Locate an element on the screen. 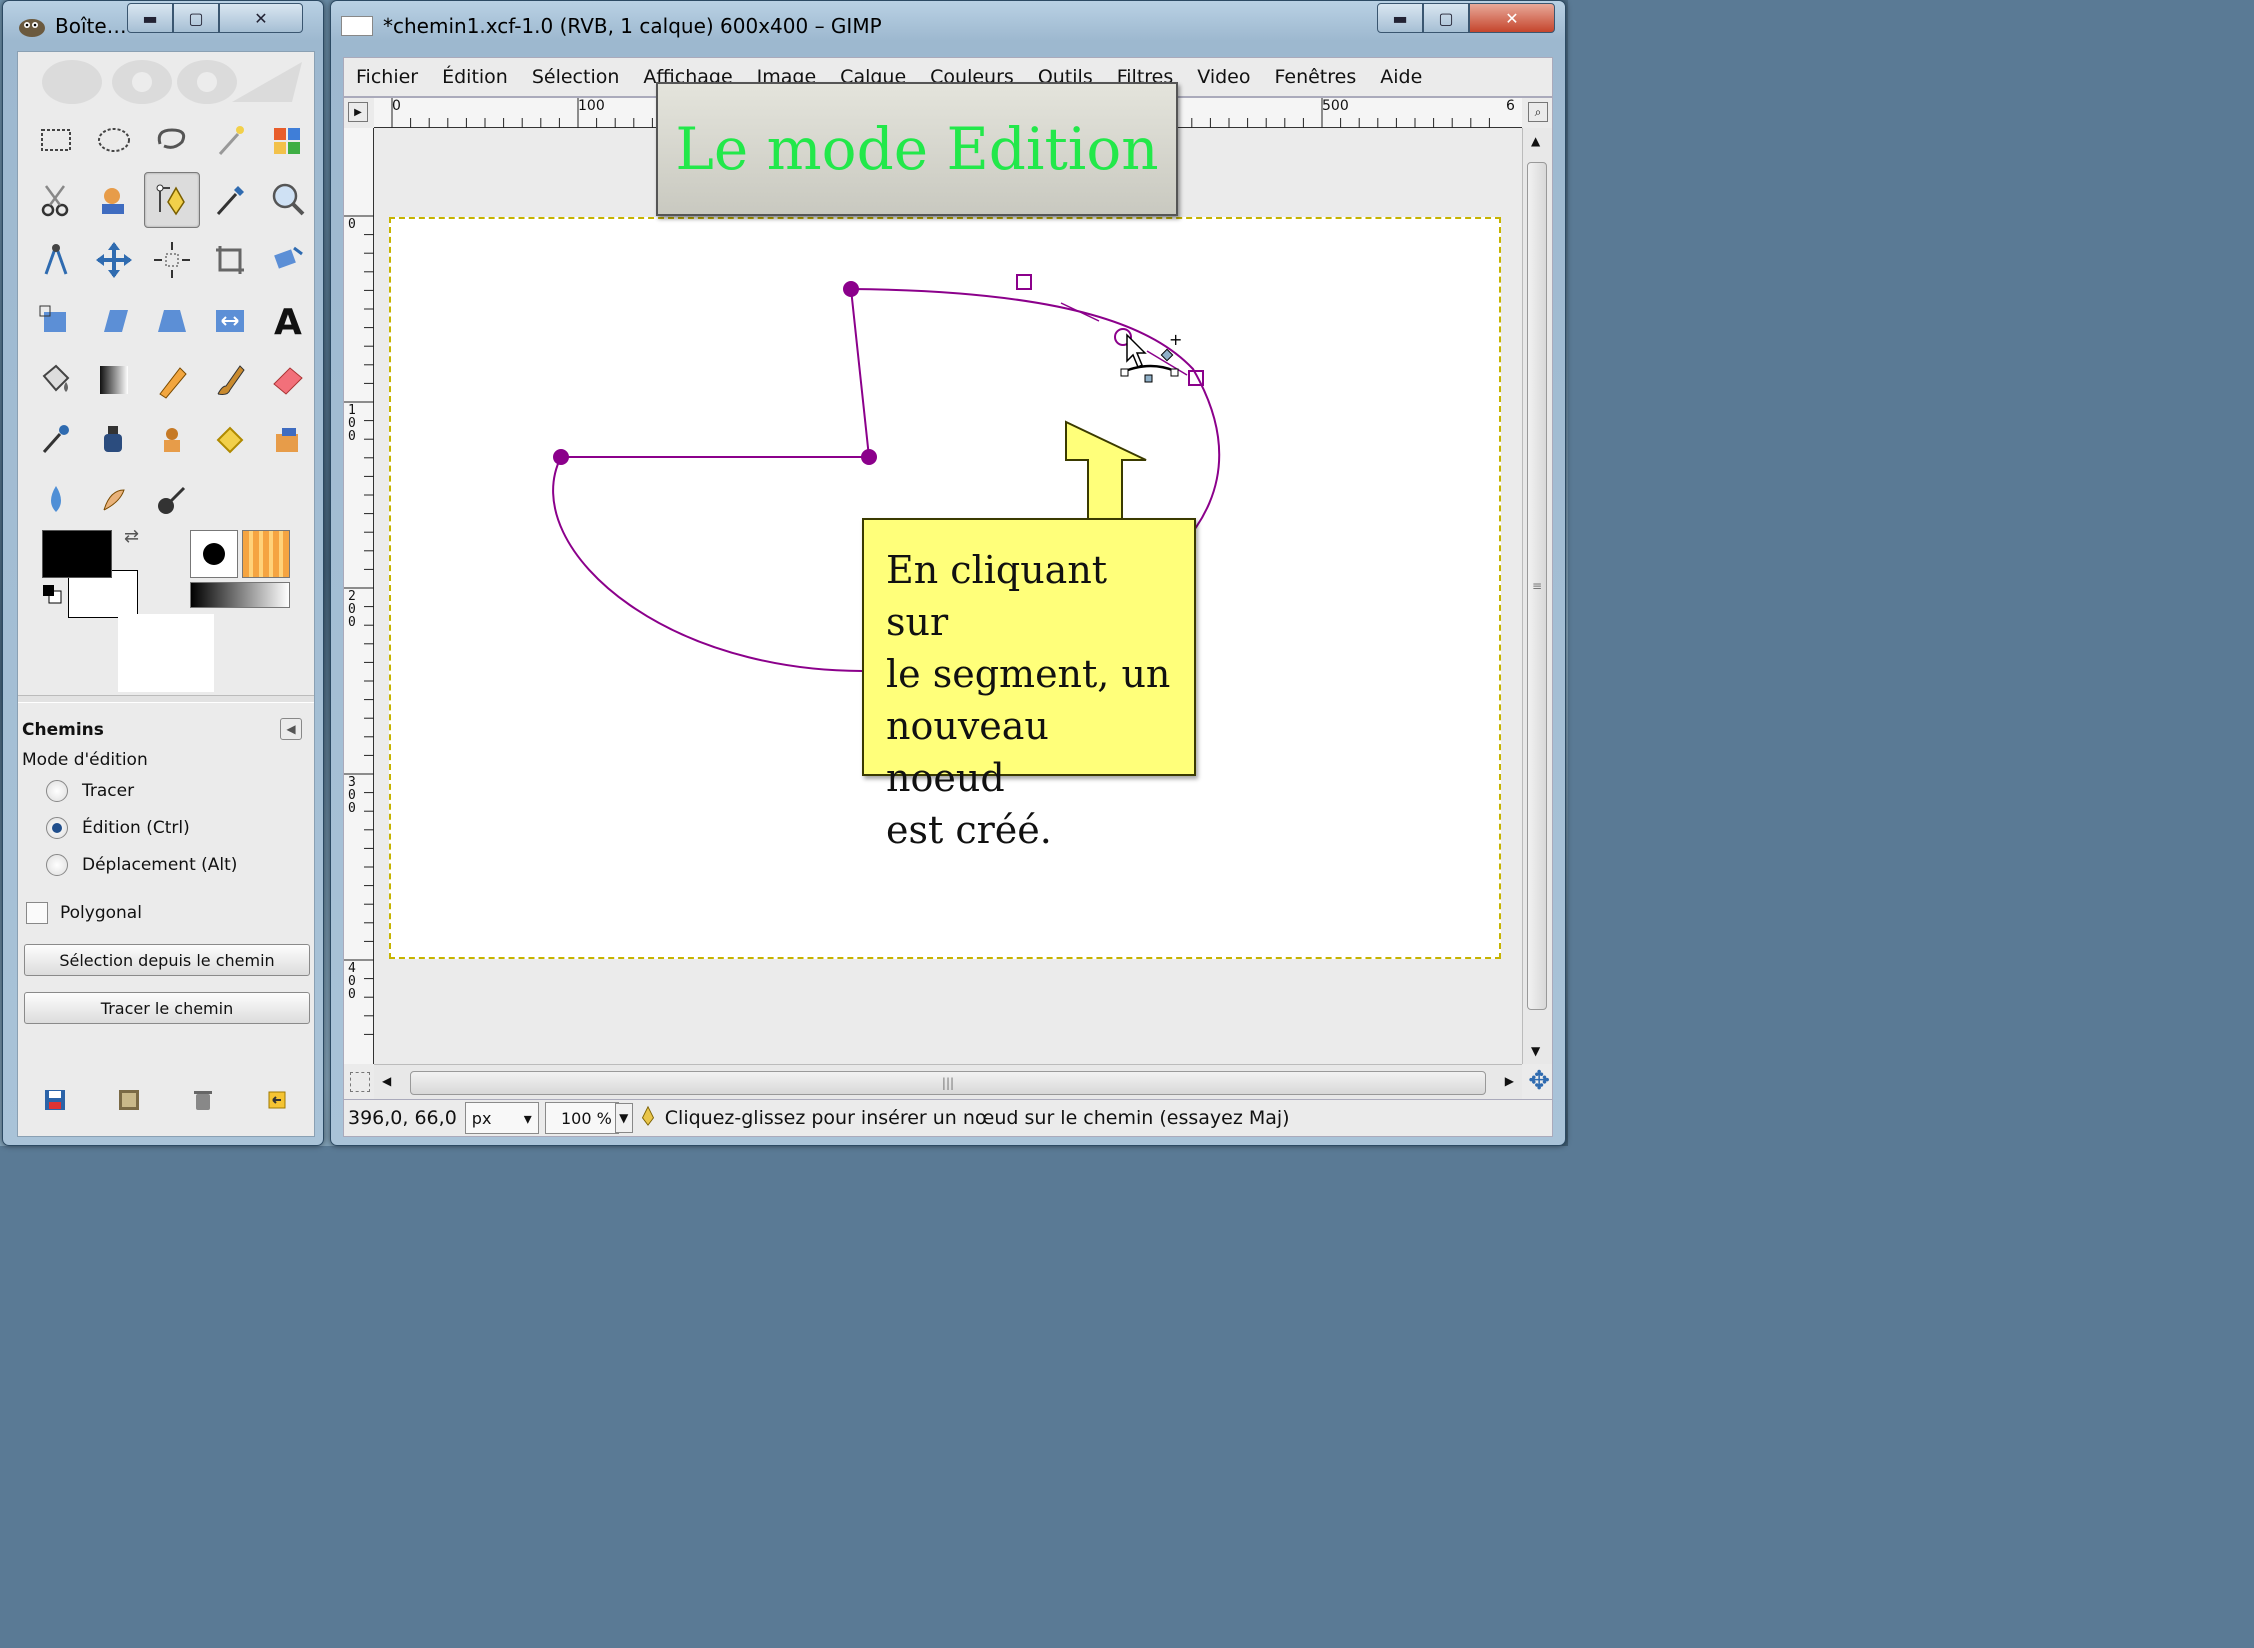 This screenshot has height=1648, width=2254. tool-text: A is located at coordinates (288, 320).